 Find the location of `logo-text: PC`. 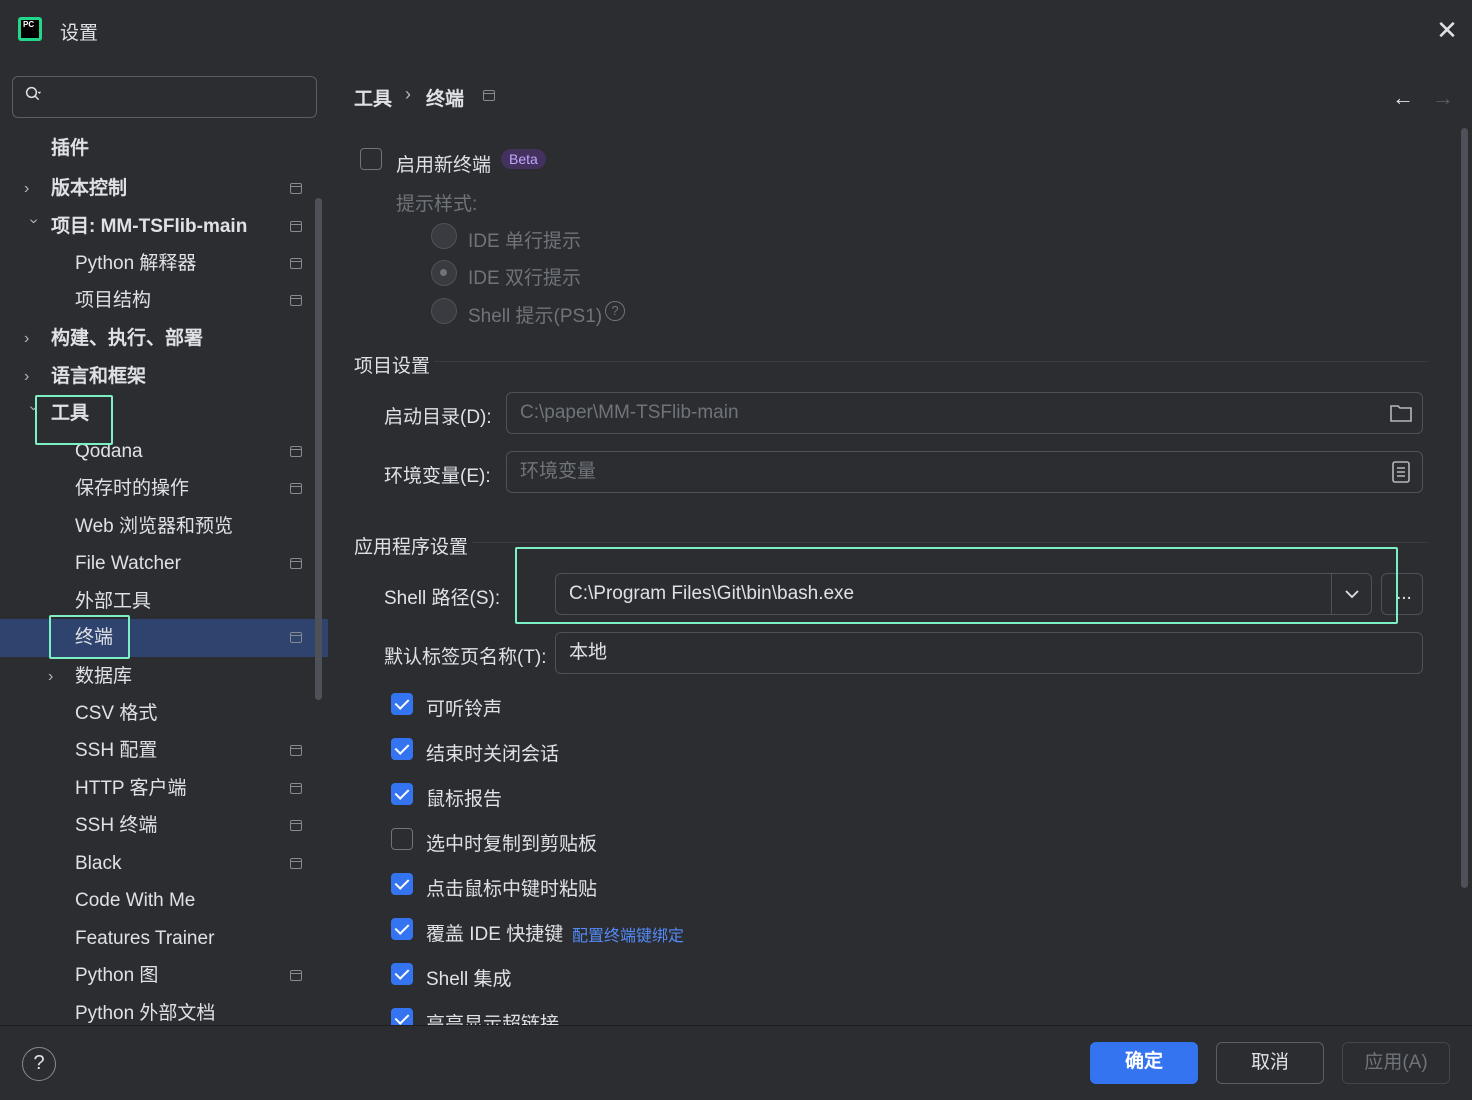

logo-text: PC is located at coordinates (30, 29).